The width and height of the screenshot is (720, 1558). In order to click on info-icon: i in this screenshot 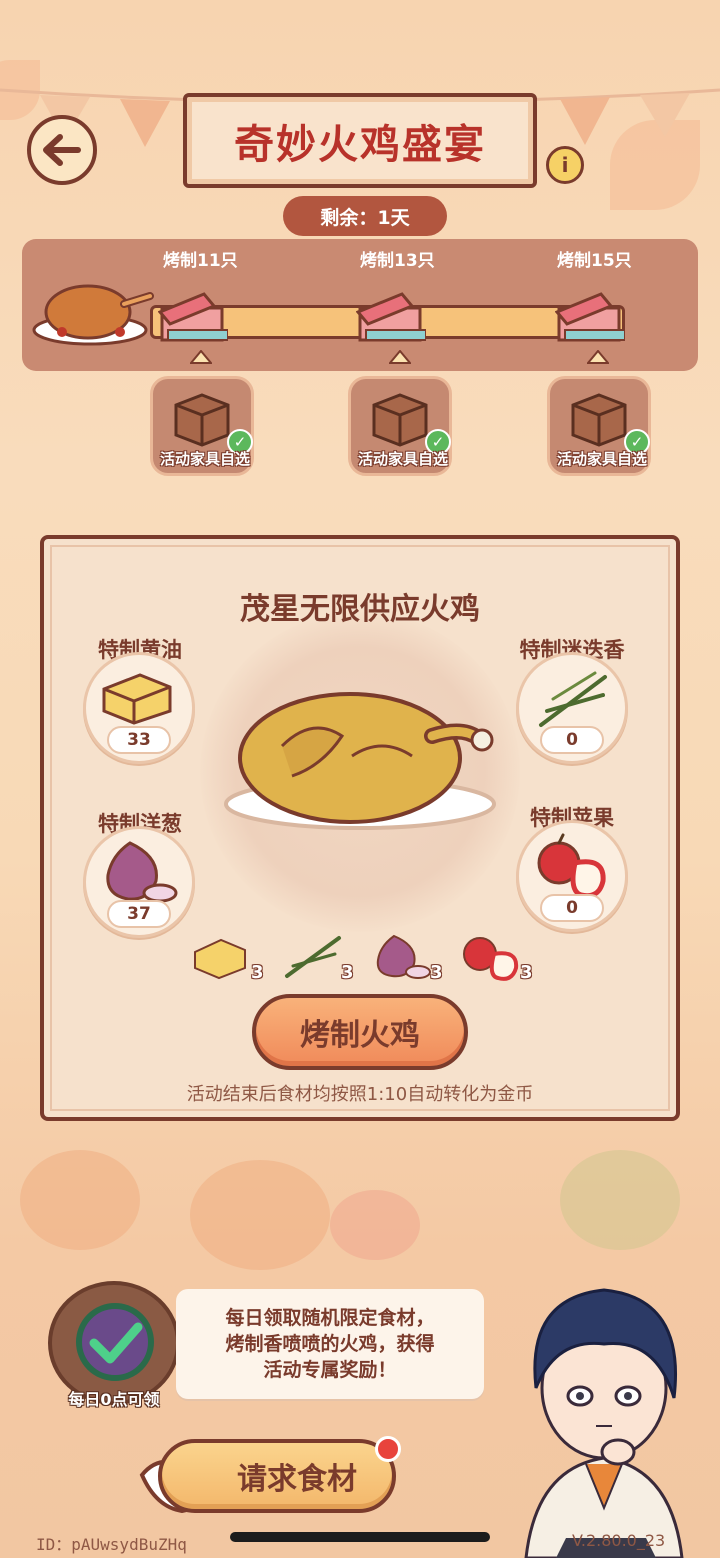, I will do `click(565, 165)`.